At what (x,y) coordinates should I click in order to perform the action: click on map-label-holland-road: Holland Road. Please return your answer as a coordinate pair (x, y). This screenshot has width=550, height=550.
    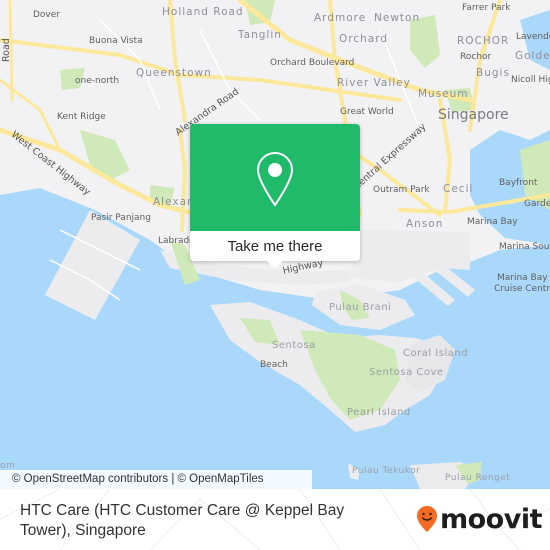
    Looking at the image, I should click on (203, 12).